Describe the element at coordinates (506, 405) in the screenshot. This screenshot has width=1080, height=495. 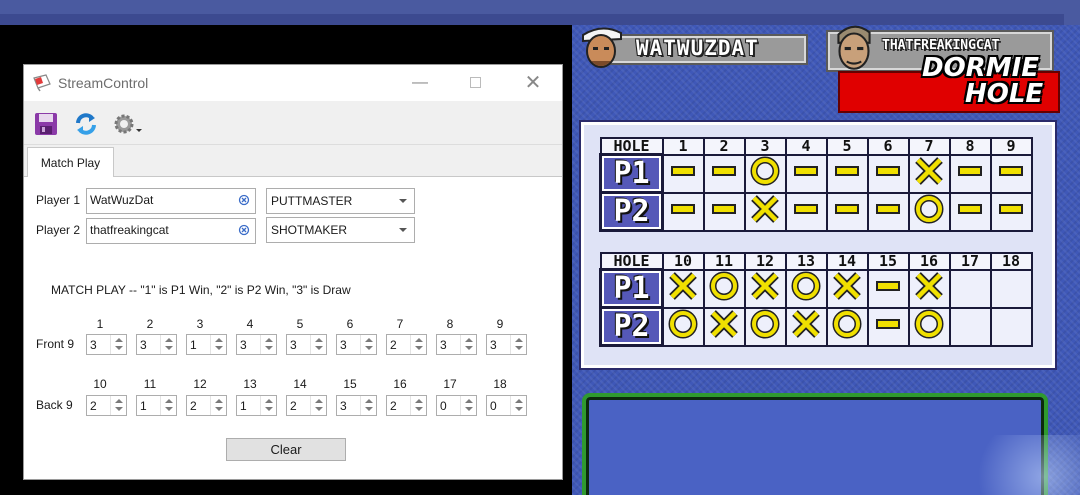
I see `hole-18-score-spinner: 0` at that location.